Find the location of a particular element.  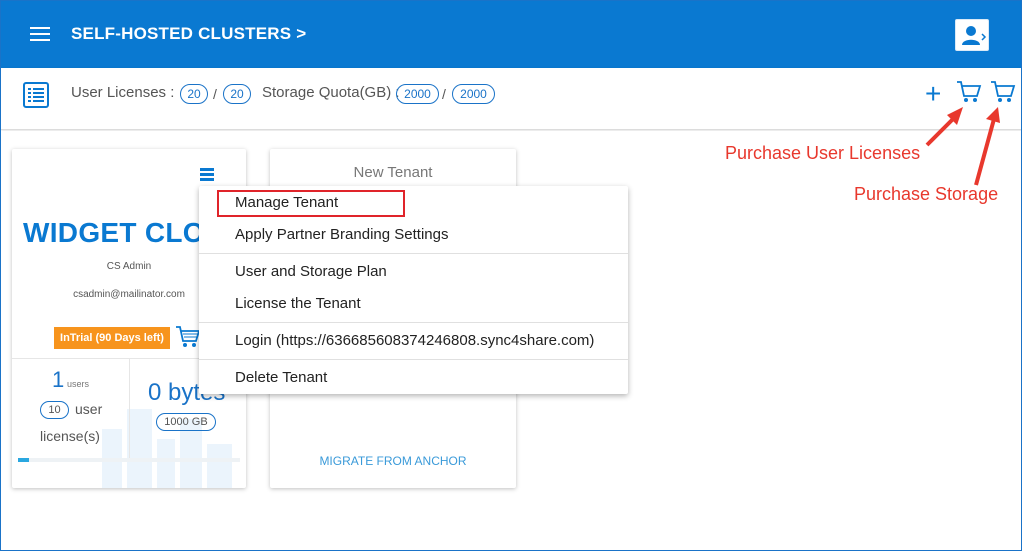

new-tenant-title: New Tenant is located at coordinates (393, 172).